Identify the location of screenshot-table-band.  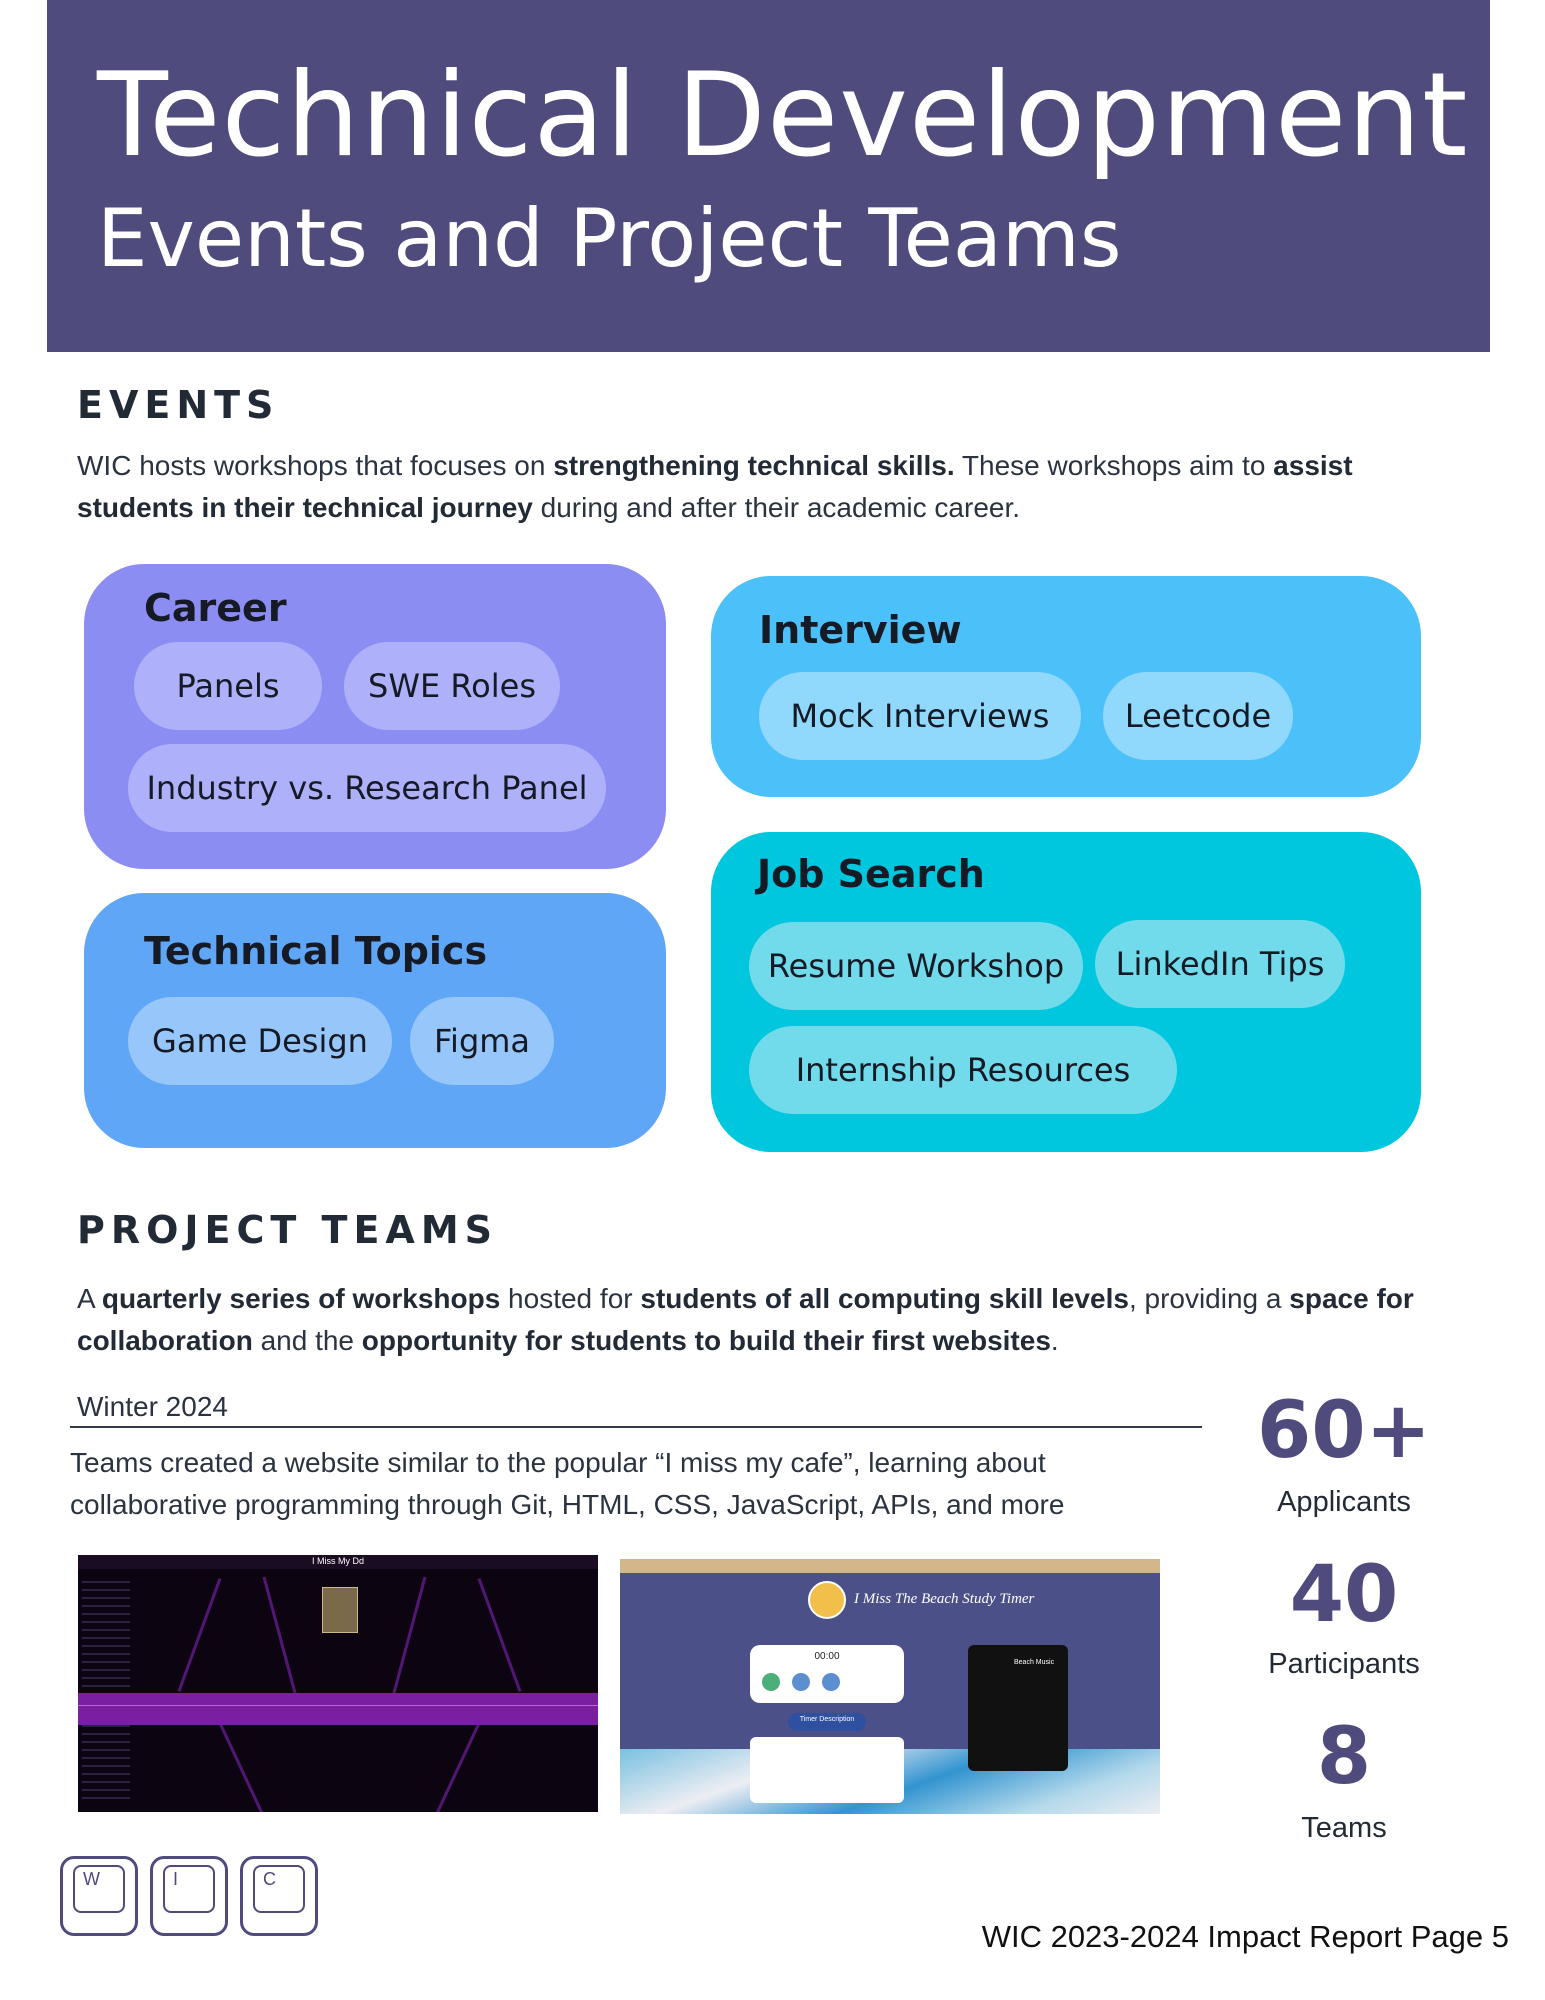
(338, 1709).